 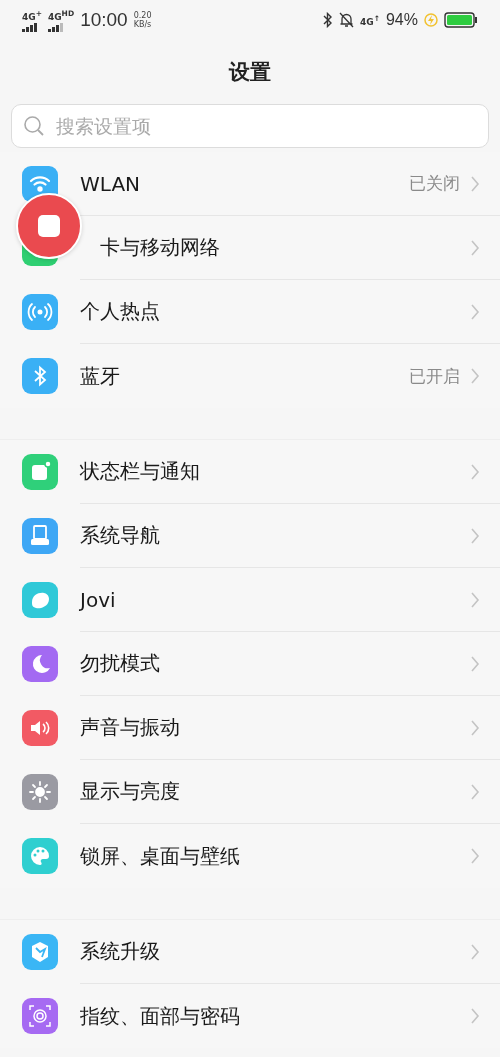 What do you see at coordinates (160, 247) in the screenshot?
I see `item-label: 卡与移动网络` at bounding box center [160, 247].